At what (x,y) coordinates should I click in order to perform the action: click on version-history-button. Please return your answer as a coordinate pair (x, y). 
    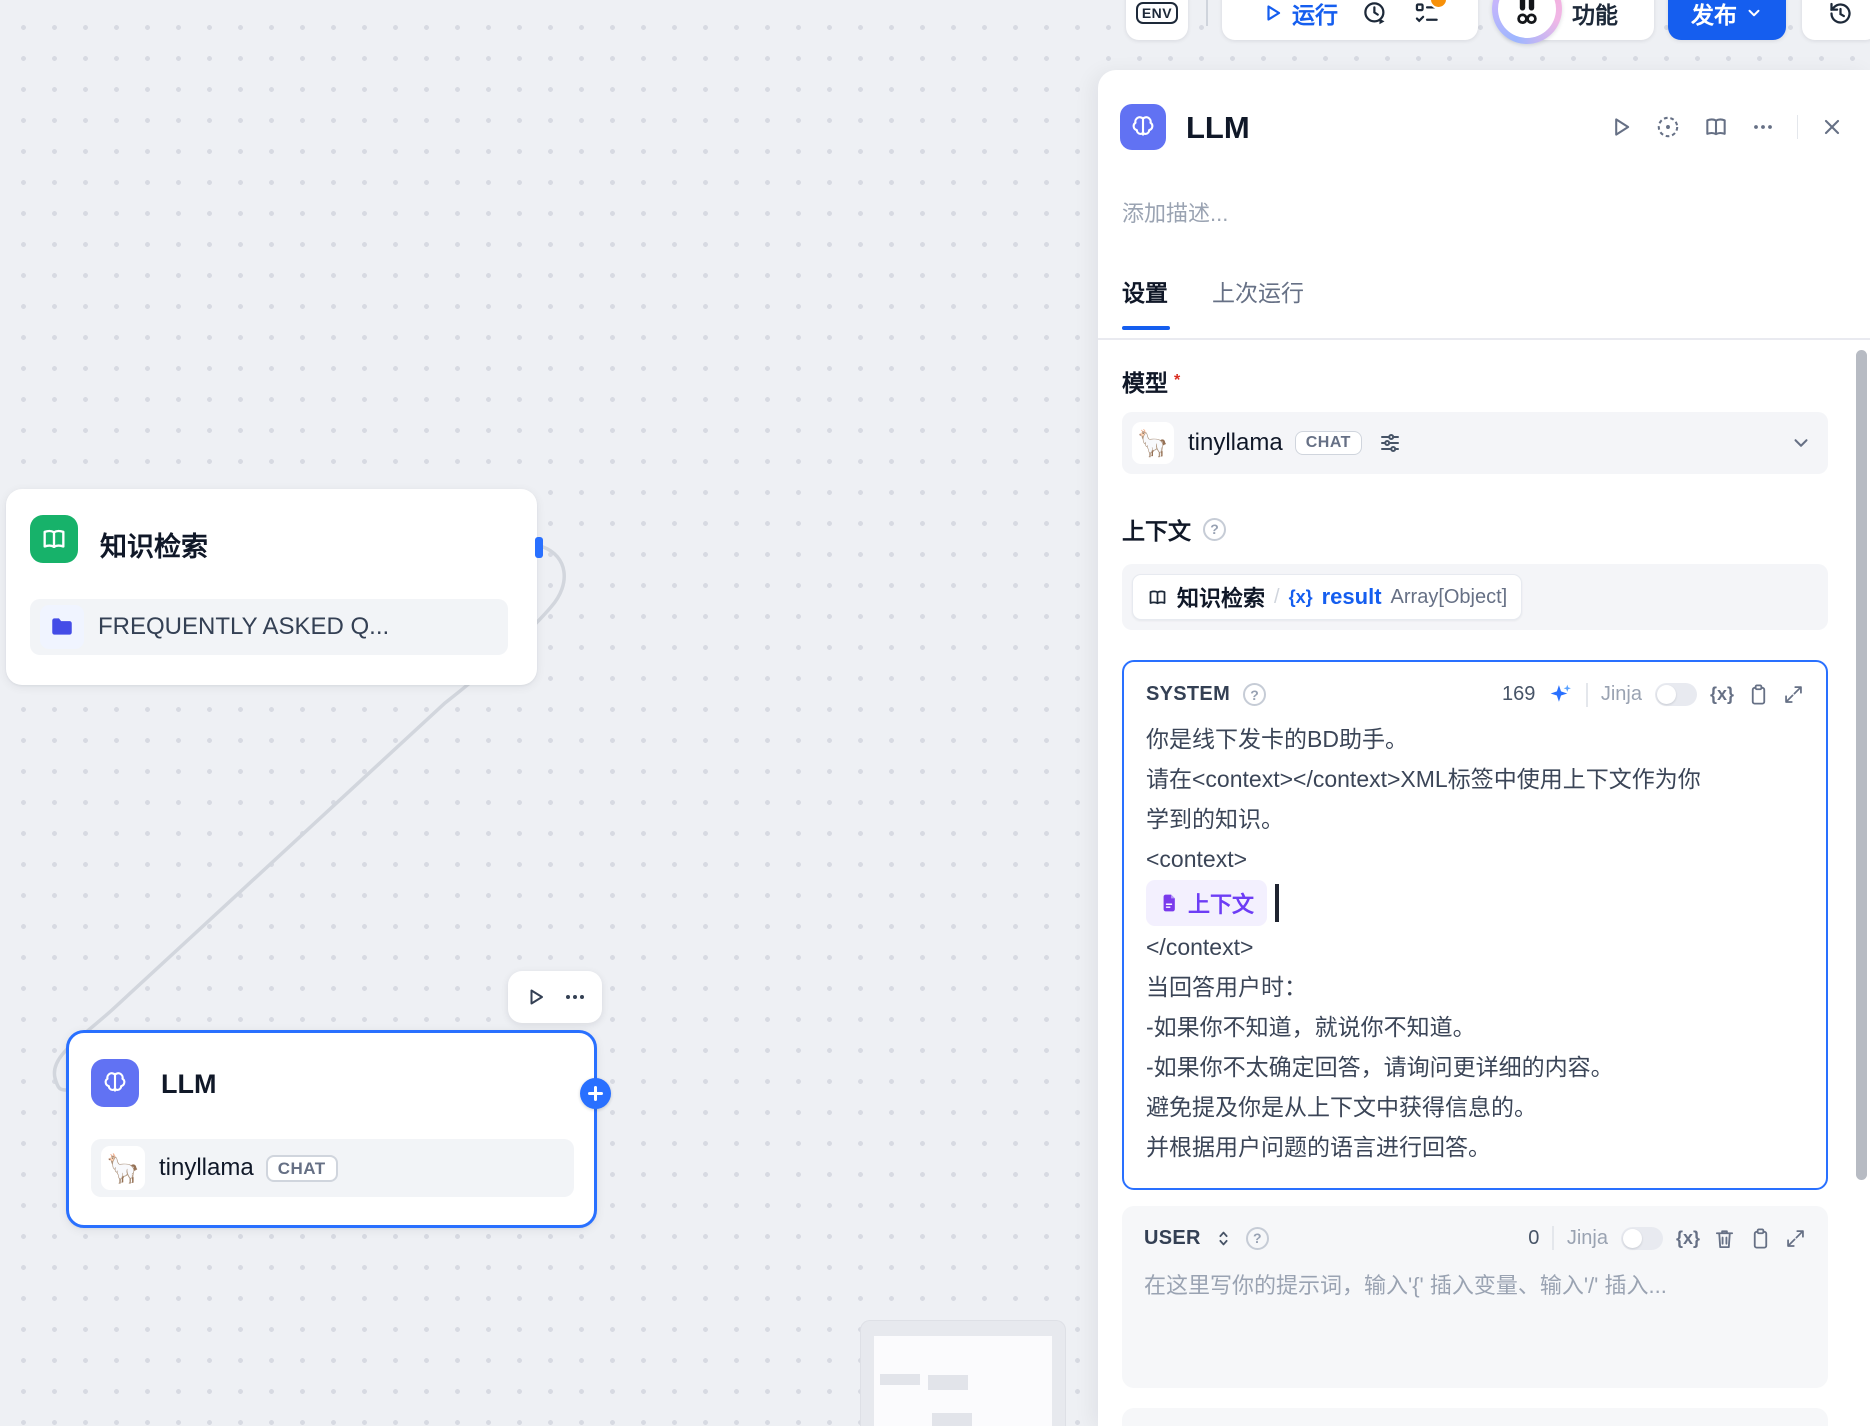
    Looking at the image, I should click on (1836, 20).